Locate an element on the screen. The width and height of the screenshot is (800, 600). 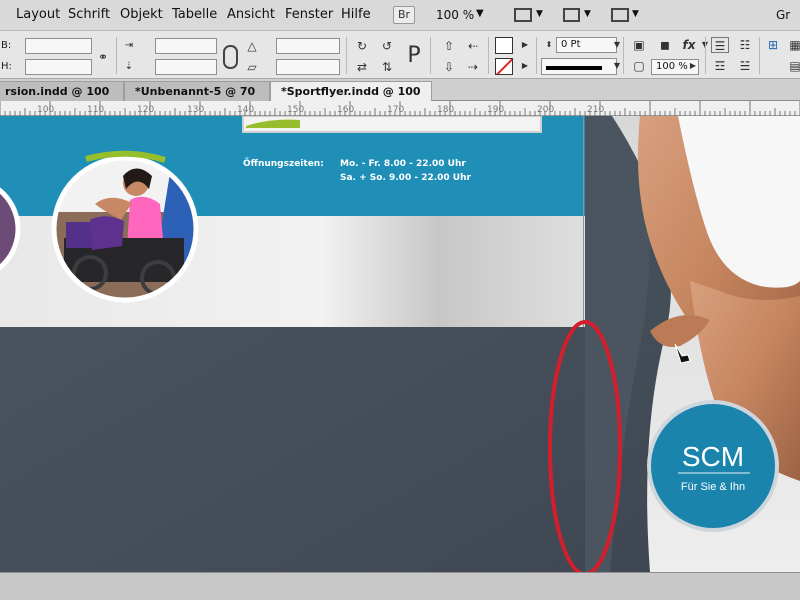
align-right-icon: ☲ is located at coordinates (720, 66).